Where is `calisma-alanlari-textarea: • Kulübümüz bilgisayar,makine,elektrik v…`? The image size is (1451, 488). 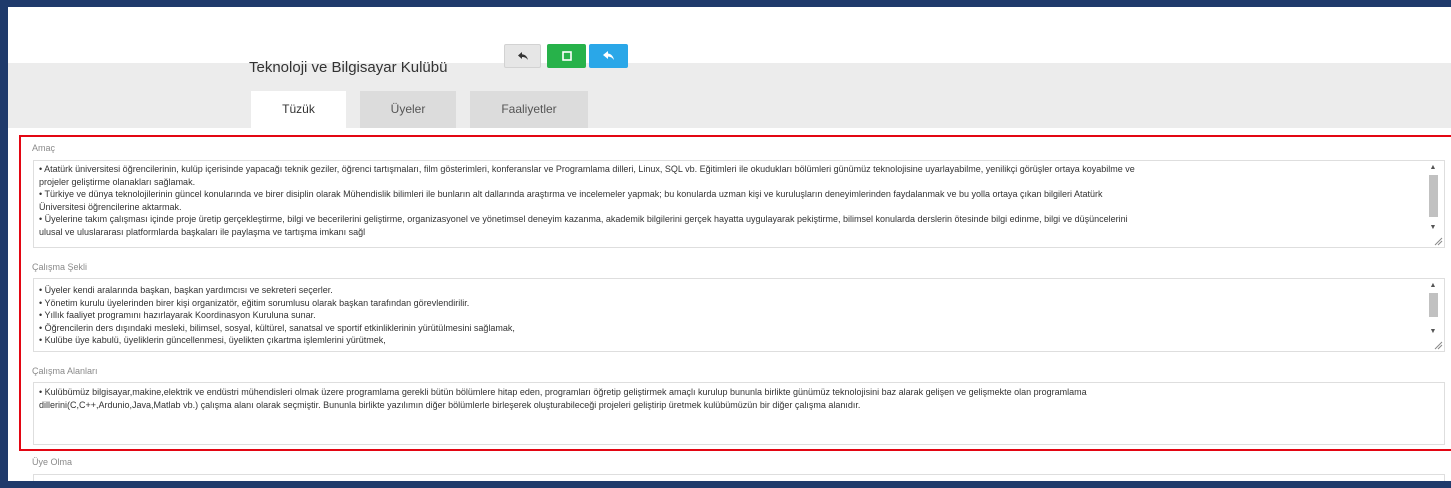 calisma-alanlari-textarea: • Kulübümüz bilgisayar,makine,elektrik v… is located at coordinates (739, 413).